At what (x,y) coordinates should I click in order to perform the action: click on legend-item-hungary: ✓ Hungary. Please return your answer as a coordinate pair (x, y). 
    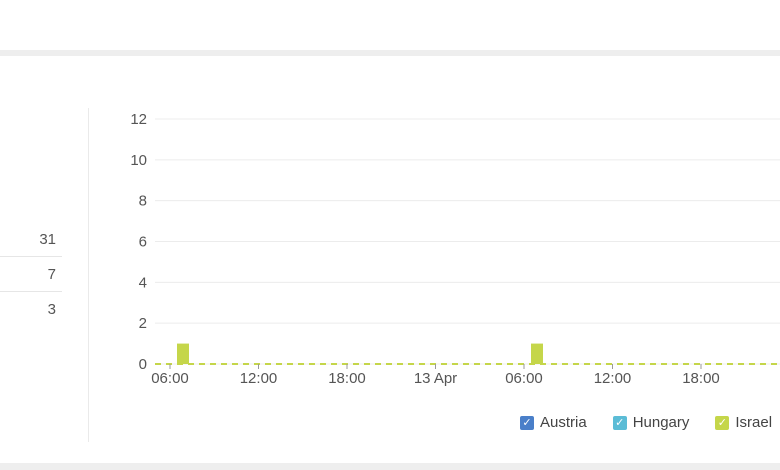
    Looking at the image, I should click on (651, 422).